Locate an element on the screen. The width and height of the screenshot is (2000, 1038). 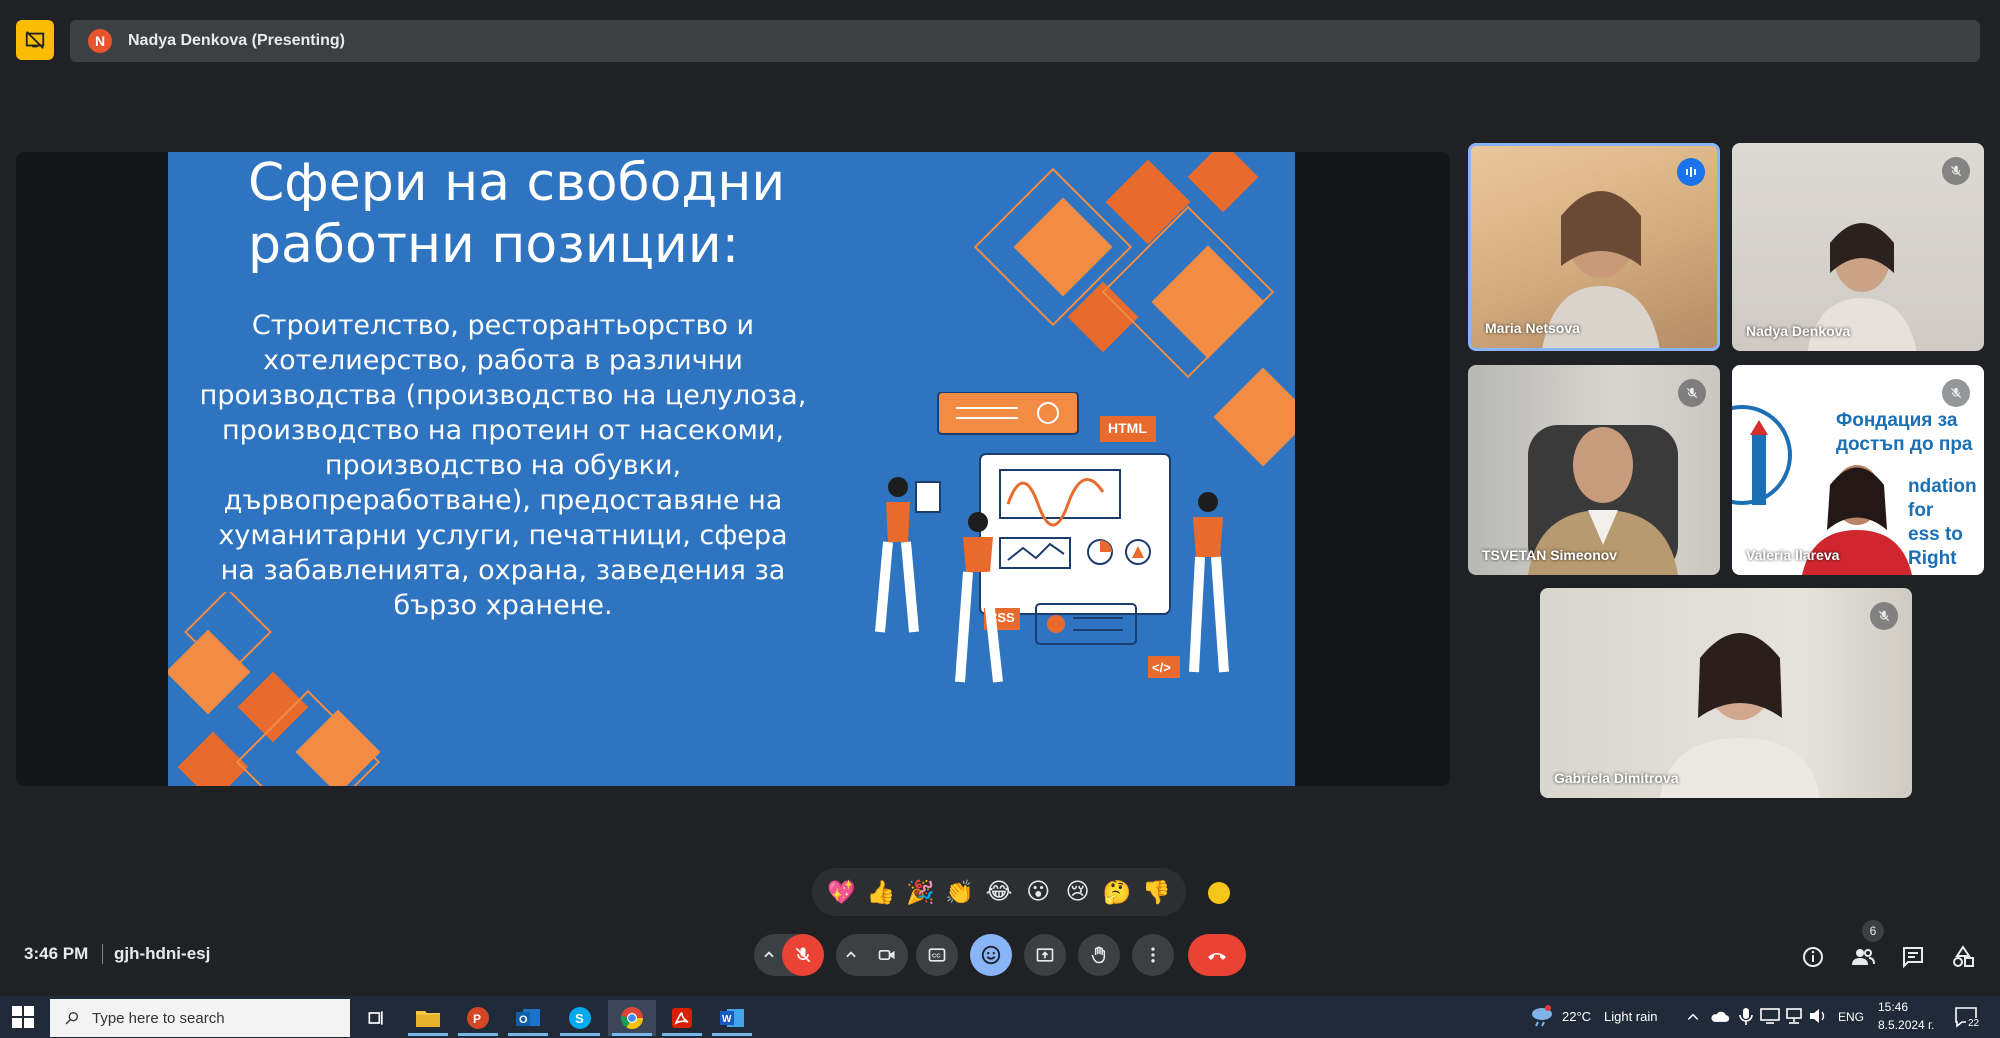
acrobat-icon is located at coordinates (682, 1018).